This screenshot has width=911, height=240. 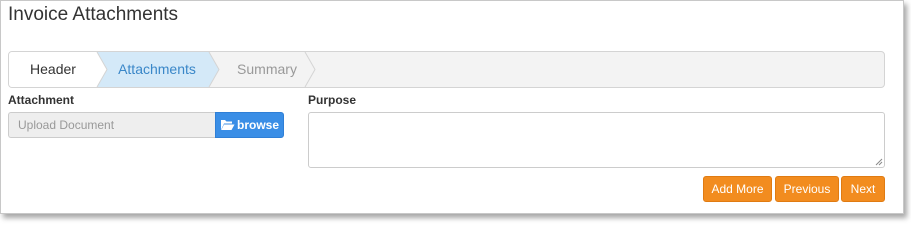 I want to click on step-attachments: Attachments, so click(x=157, y=69).